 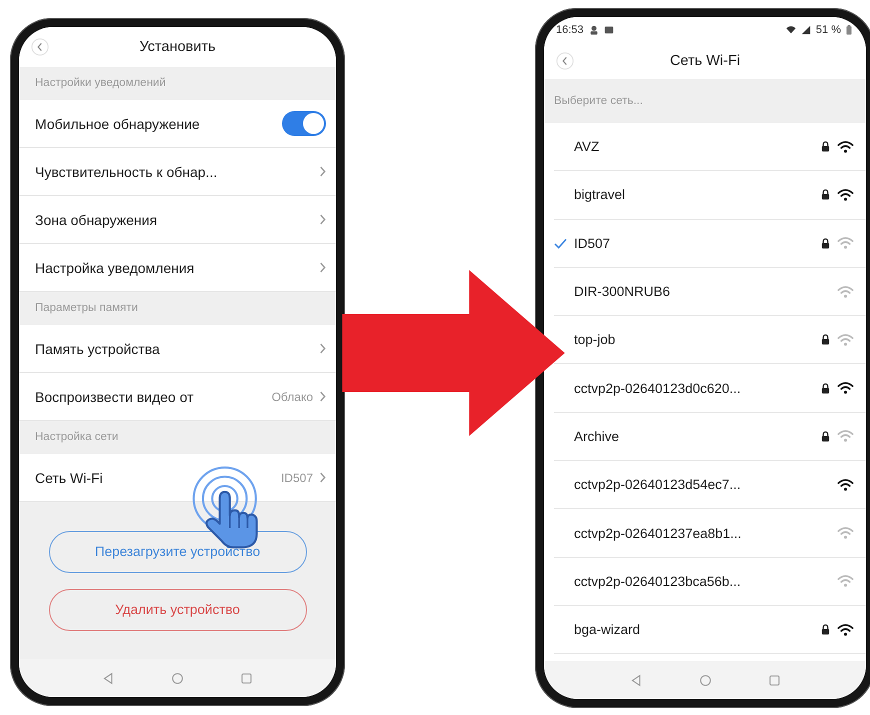 I want to click on settings-row: Мобильное обнаружение, so click(x=177, y=124).